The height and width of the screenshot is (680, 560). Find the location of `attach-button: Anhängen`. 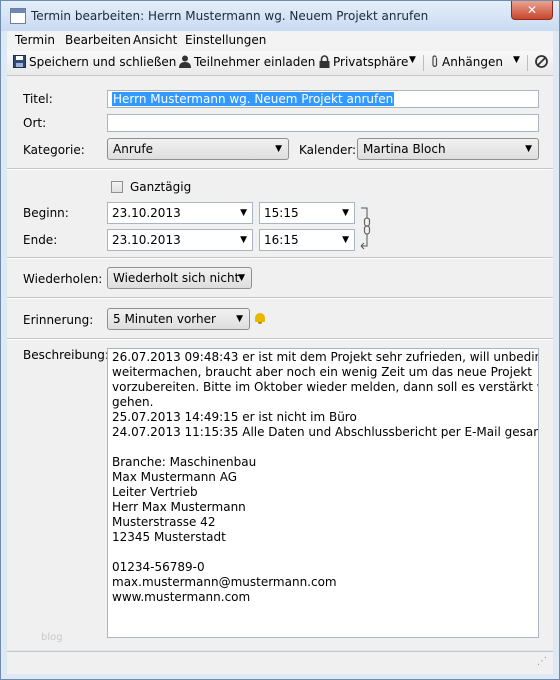

attach-button: Anhängen is located at coordinates (467, 62).